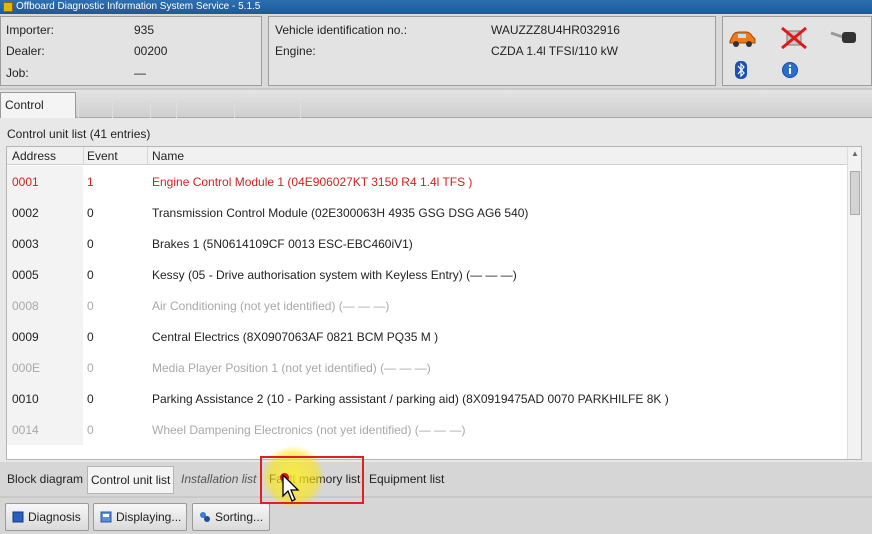  I want to click on scroll-up-icon: ▲, so click(855, 153).